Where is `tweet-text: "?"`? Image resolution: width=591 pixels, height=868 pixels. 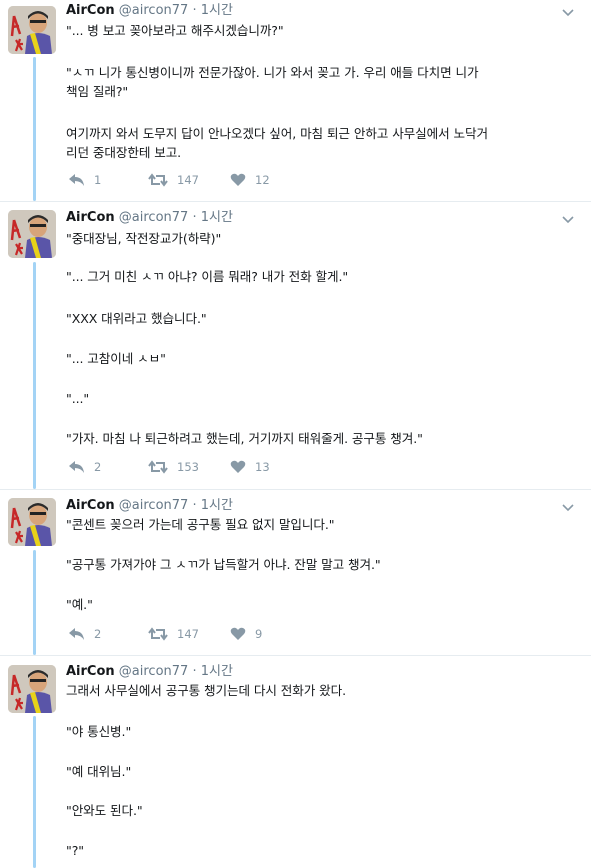 tweet-text: "?" is located at coordinates (75, 850).